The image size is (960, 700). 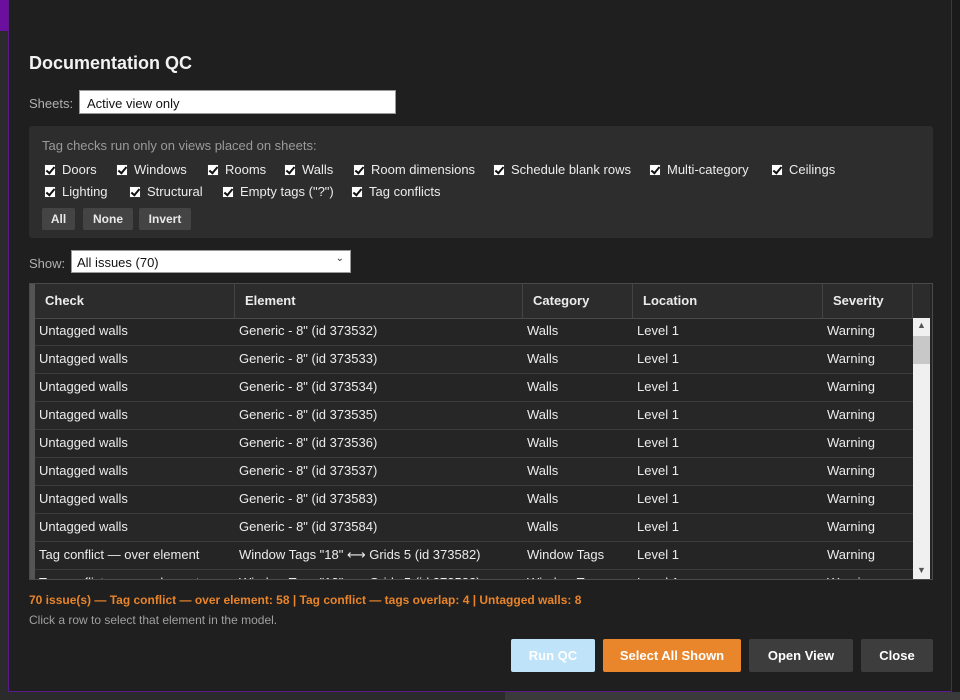 I want to click on sheets-field: Active view only, so click(x=237, y=102).